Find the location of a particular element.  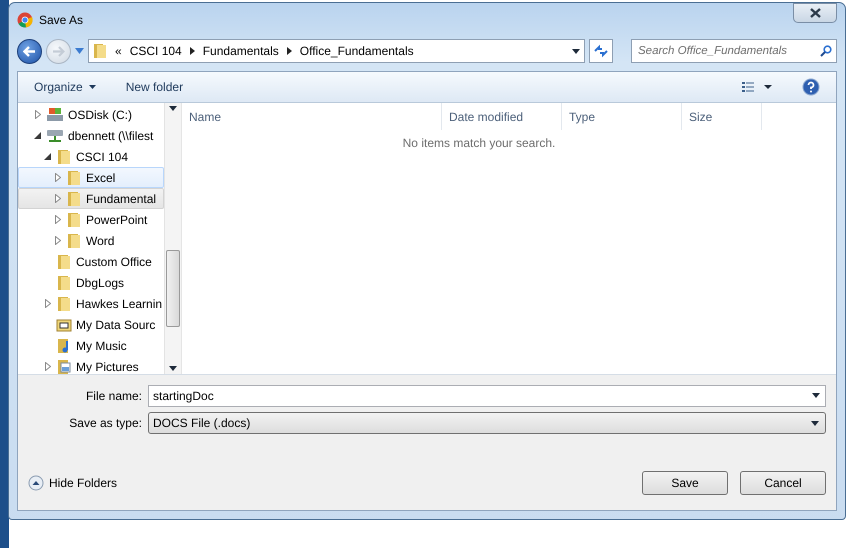

search-field: Search Office_Fundamentals is located at coordinates (734, 51).